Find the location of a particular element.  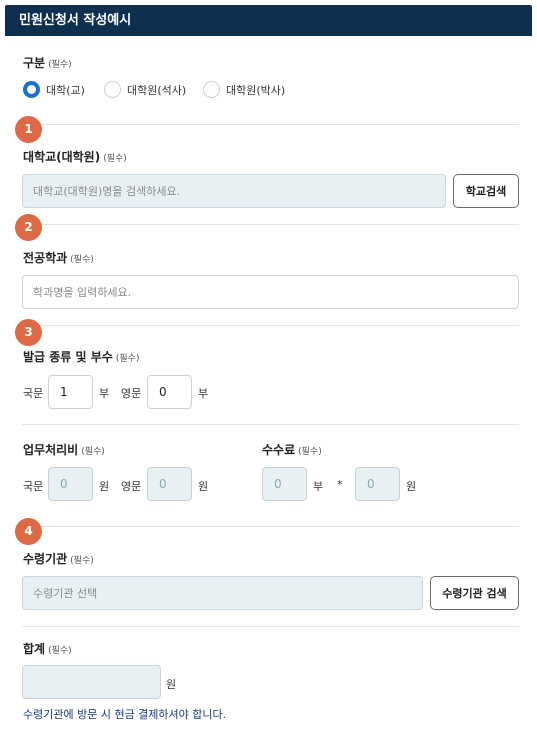

issue-korean-unit: 부 is located at coordinates (104, 393).